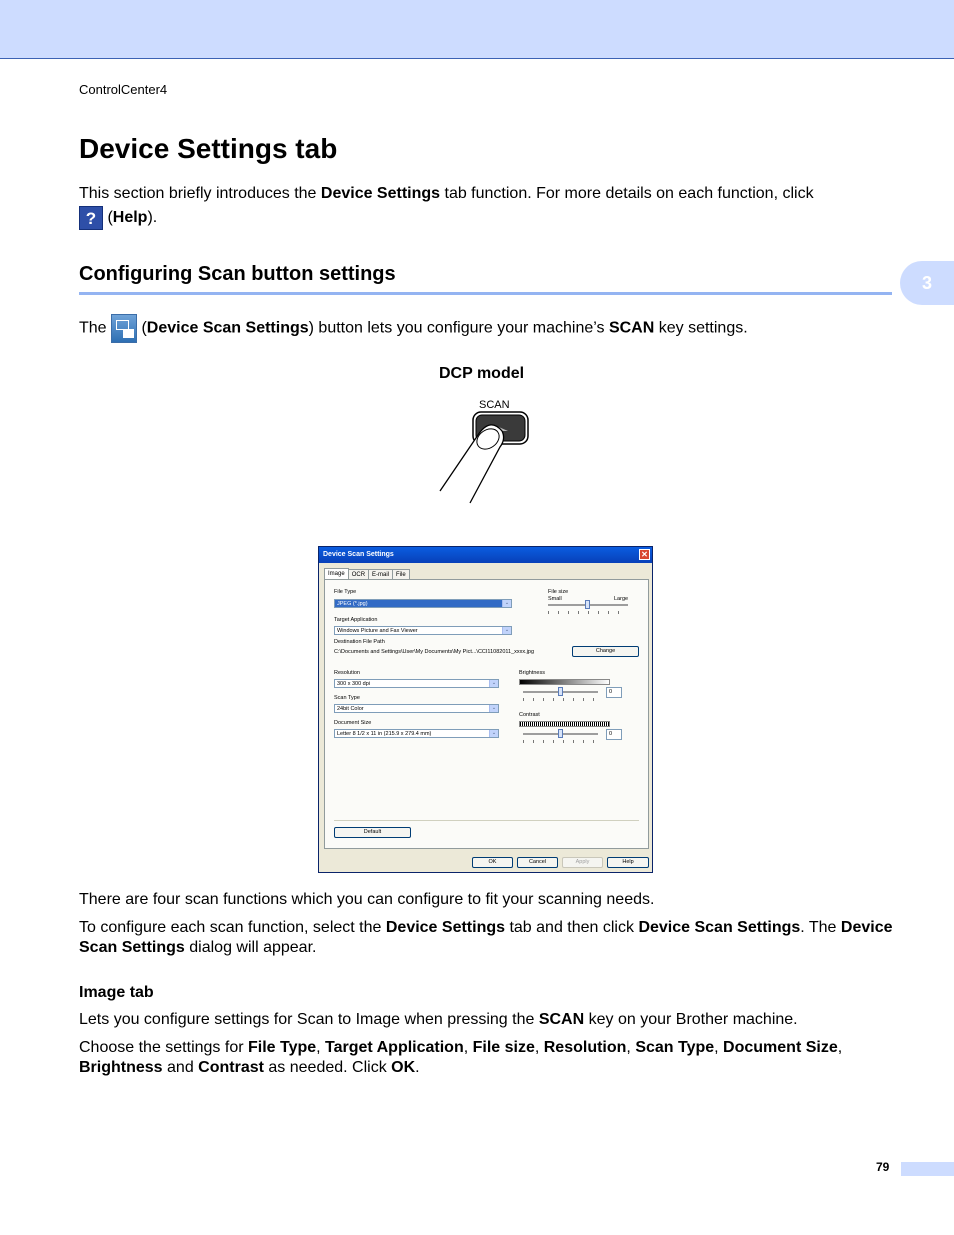 The height and width of the screenshot is (1235, 954). What do you see at coordinates (347, 698) in the screenshot?
I see `scan-type-label: Scan Type` at bounding box center [347, 698].